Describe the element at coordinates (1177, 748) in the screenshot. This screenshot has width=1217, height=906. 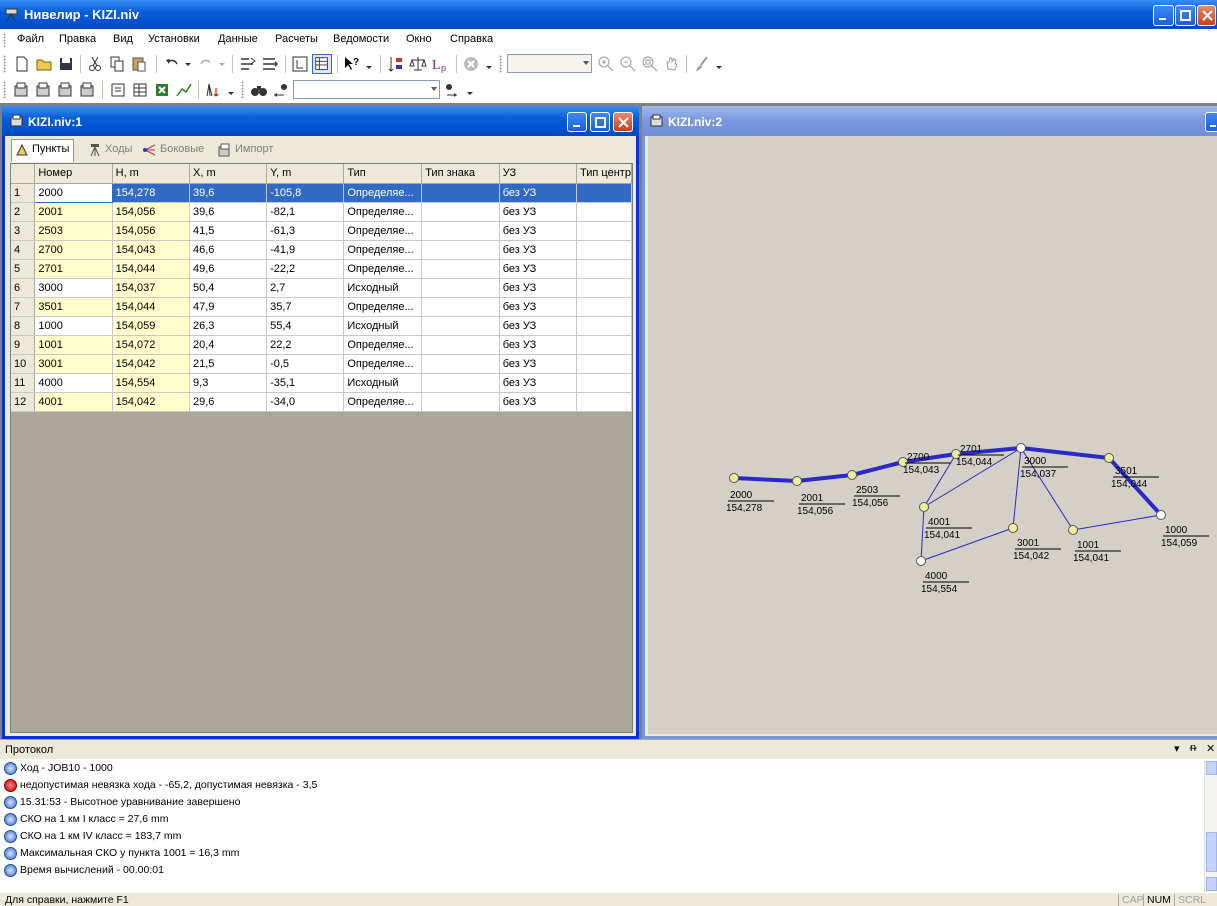
I see `dropdown-icon: ▾` at that location.